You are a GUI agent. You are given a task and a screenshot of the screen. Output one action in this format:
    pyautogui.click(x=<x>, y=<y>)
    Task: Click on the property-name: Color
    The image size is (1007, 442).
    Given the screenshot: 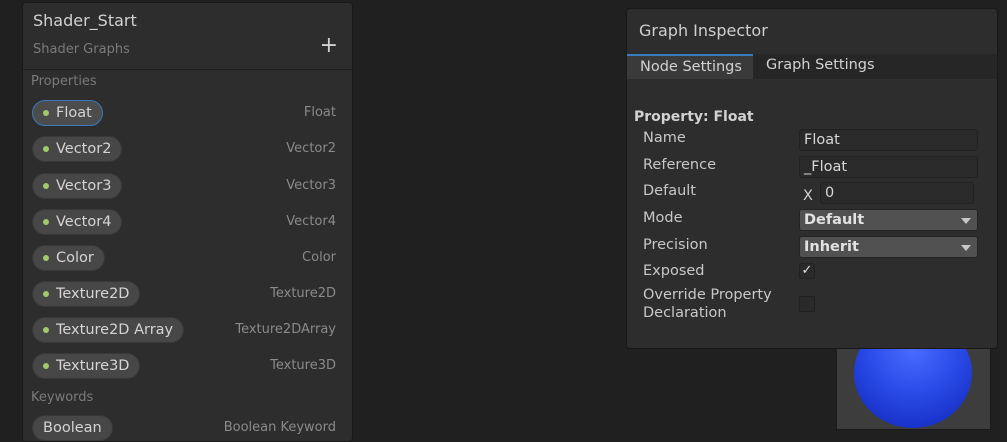 What is the action you would take?
    pyautogui.click(x=75, y=258)
    